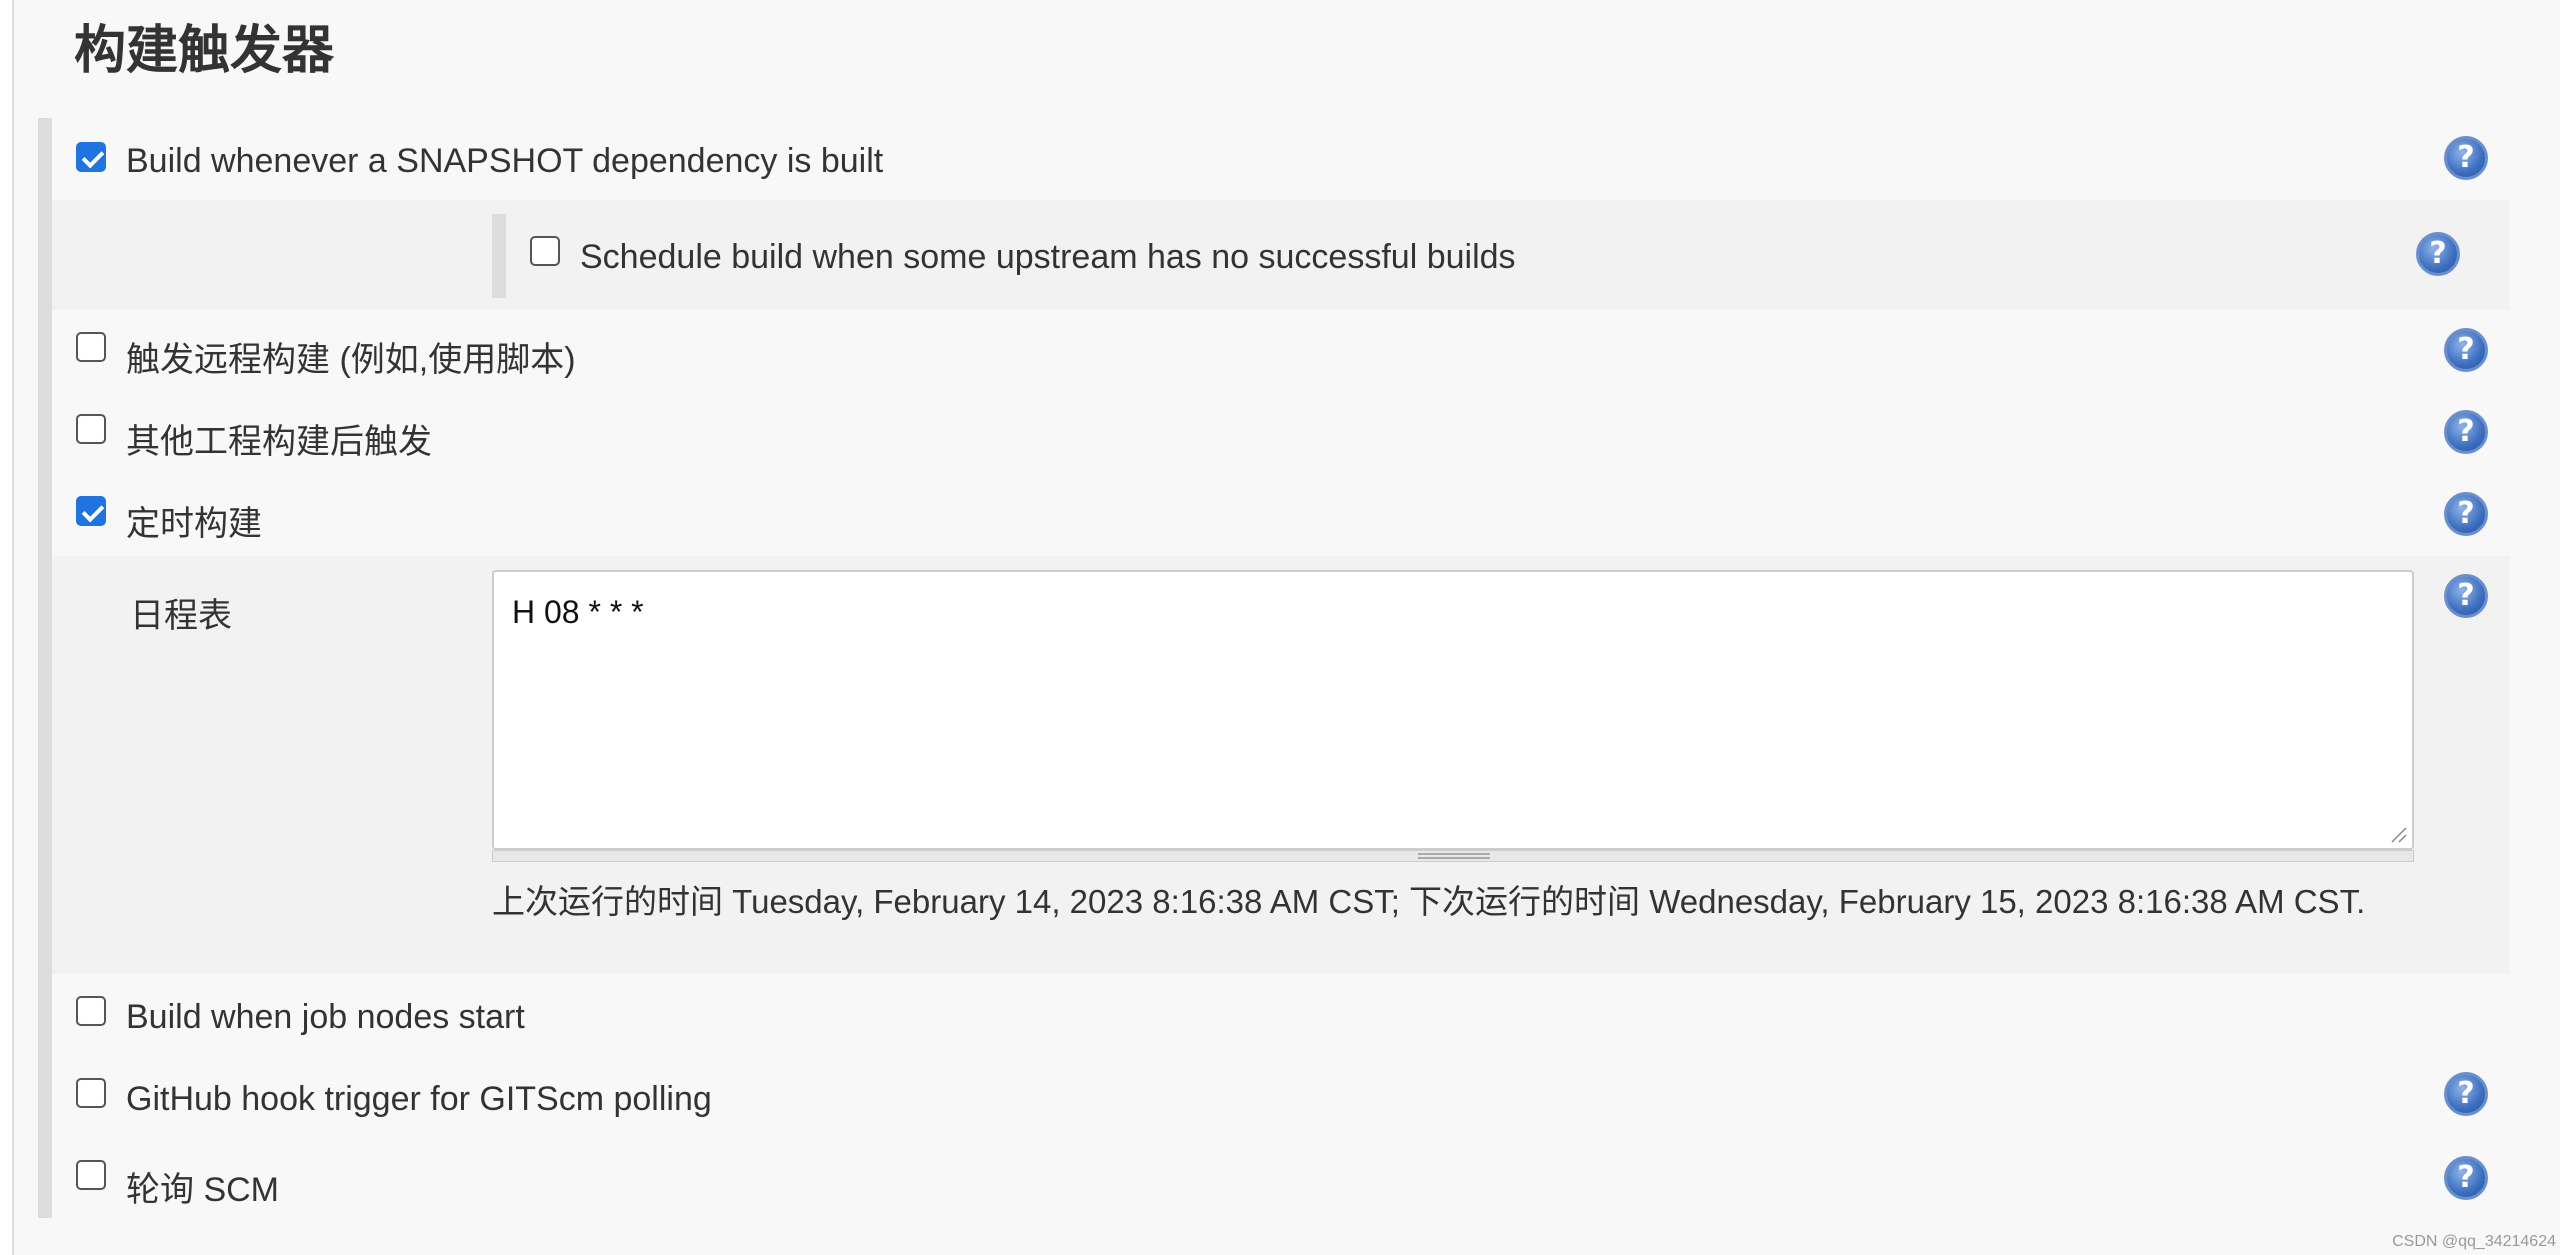 Image resolution: width=2560 pixels, height=1255 pixels. Describe the element at coordinates (202, 1190) in the screenshot. I see `poll-scm-label: 轮询 SCM` at that location.